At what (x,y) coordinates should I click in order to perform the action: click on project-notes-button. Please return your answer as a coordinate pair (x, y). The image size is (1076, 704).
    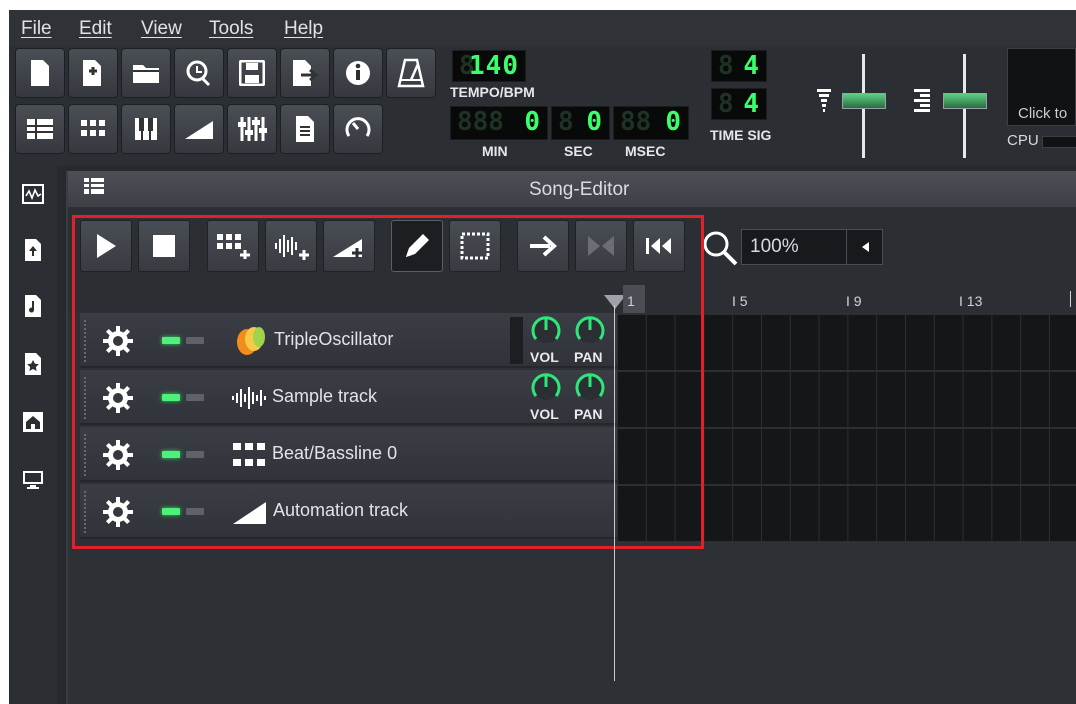
    Looking at the image, I should click on (305, 129).